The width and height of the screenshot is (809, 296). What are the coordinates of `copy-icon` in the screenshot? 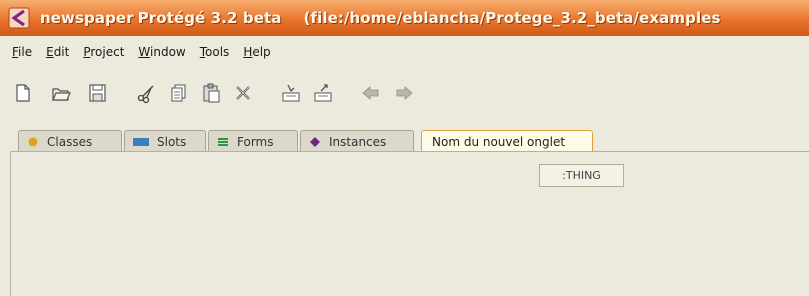 It's located at (179, 93).